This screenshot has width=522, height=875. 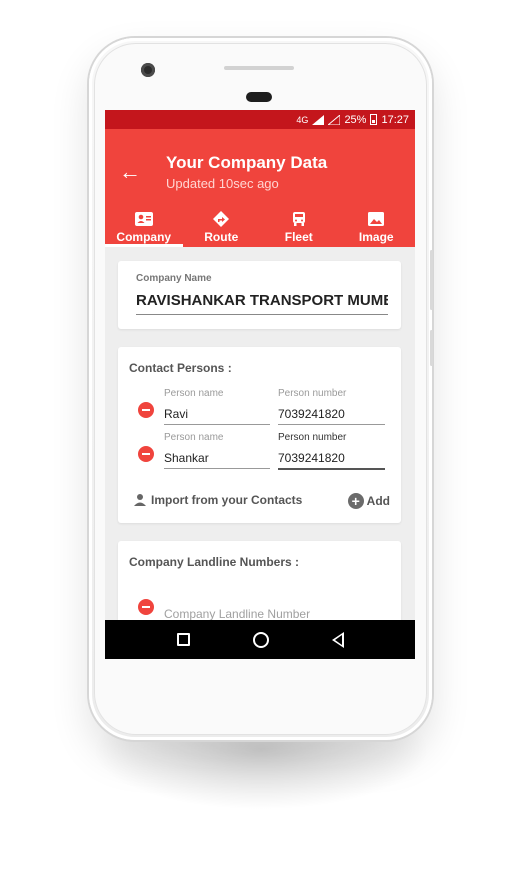 I want to click on wifi-signal-icon, so click(x=334, y=119).